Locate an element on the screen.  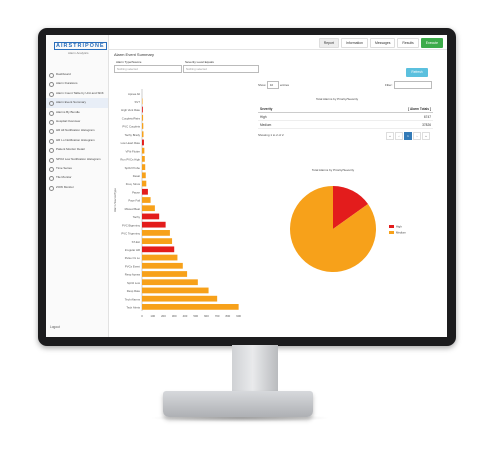
x-tick-label: 900 is located at coordinates (238, 316).